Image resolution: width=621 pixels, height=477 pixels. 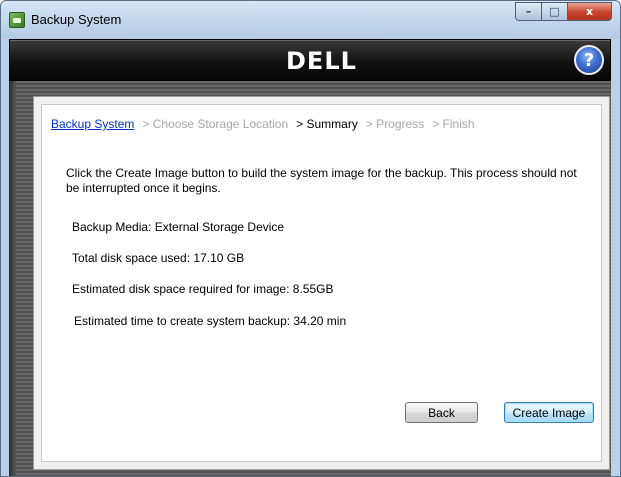 What do you see at coordinates (76, 19) in the screenshot?
I see `window-title: Backup System` at bounding box center [76, 19].